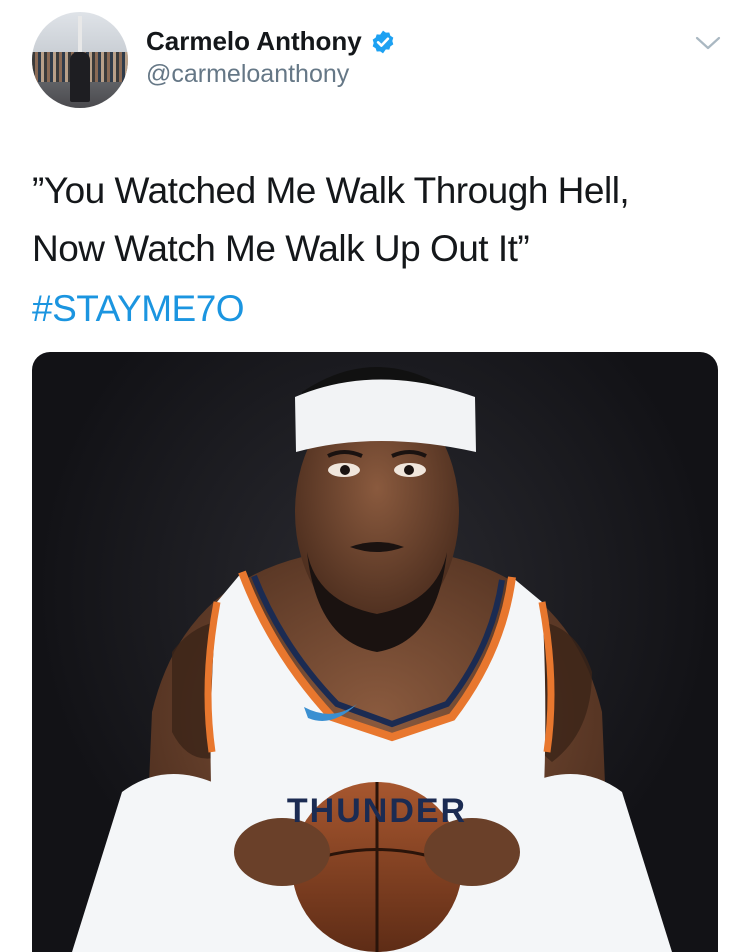  Describe the element at coordinates (281, 248) in the screenshot. I see `tweet-text-line-2: Now Watch Me Walk Up Out It”` at that location.